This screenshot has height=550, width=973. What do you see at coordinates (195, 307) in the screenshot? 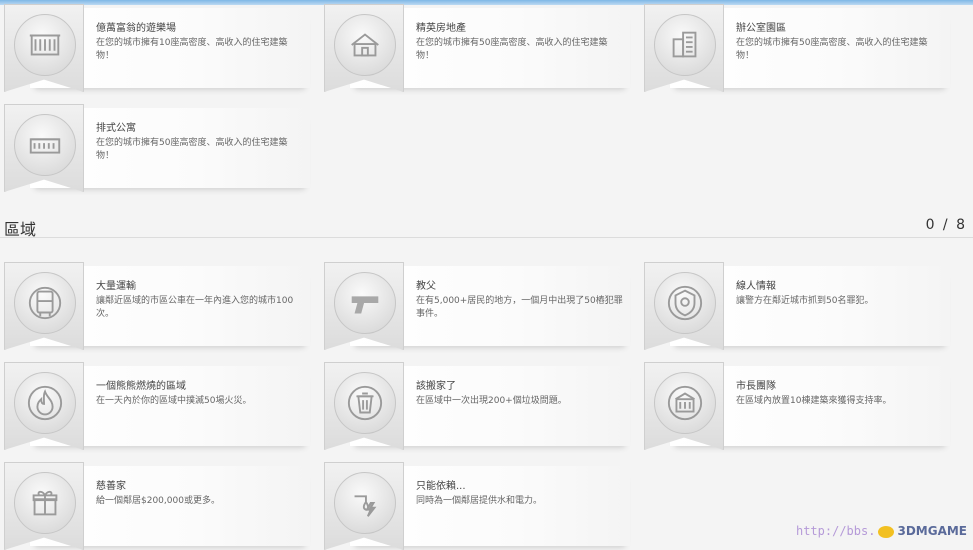
I see `achievement-description: 讓鄰近區域的市區公車在一年內進入您的城市100次。` at bounding box center [195, 307].